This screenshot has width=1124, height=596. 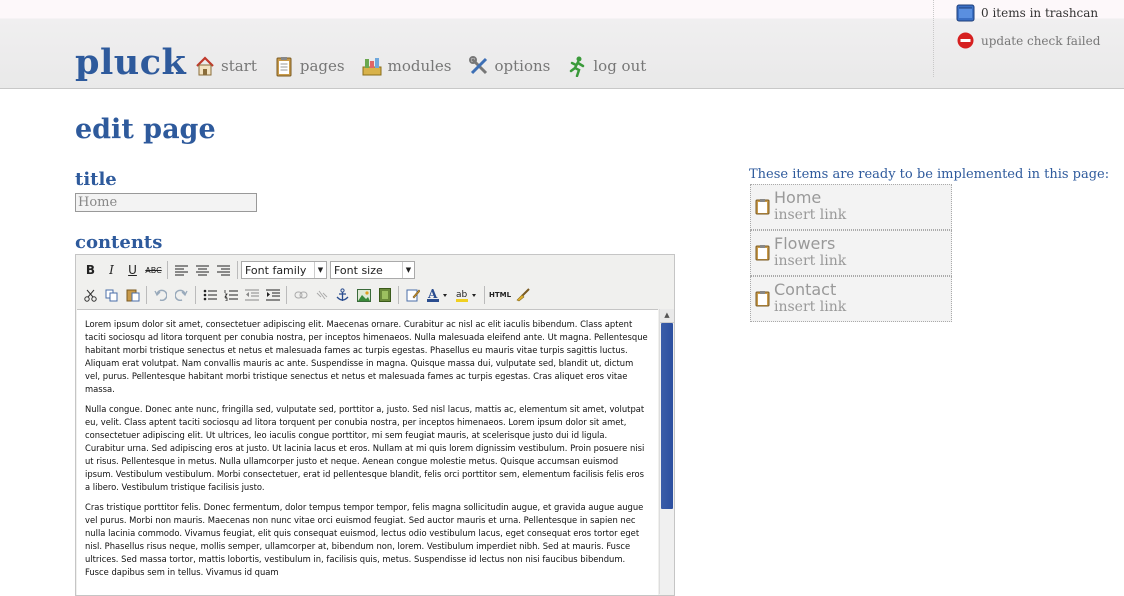 I want to click on header-divider, so click(x=934, y=38).